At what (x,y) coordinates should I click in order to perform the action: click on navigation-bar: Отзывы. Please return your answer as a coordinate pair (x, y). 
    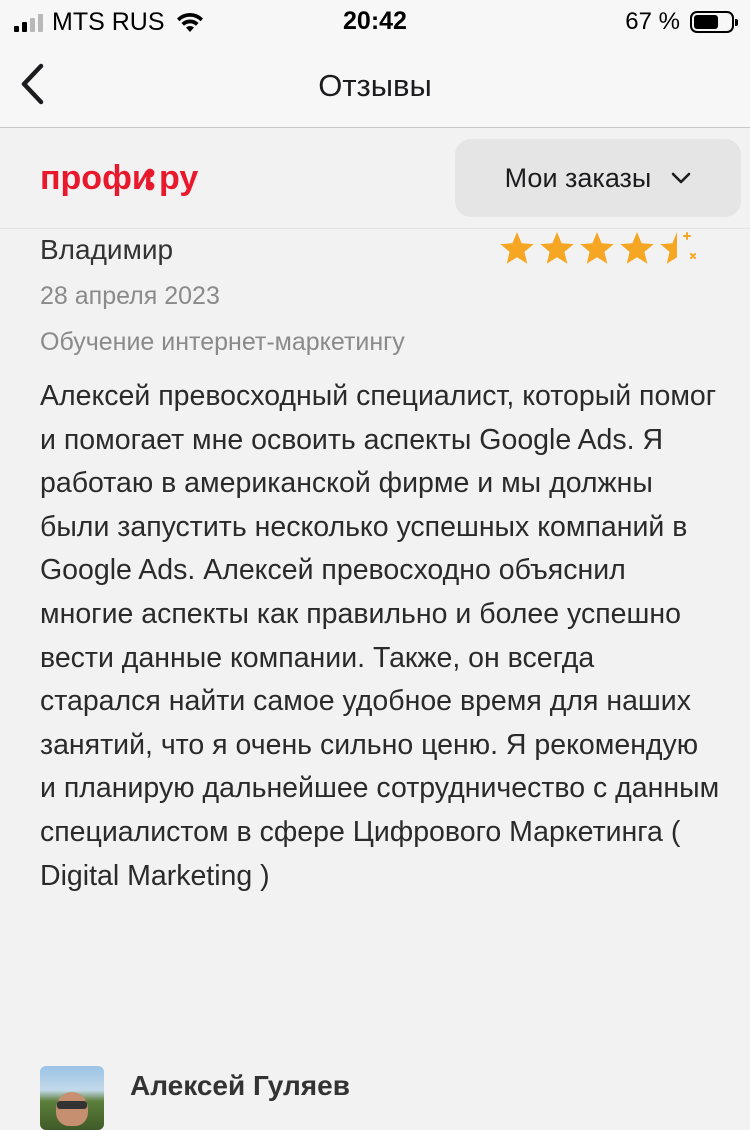
    Looking at the image, I should click on (375, 86).